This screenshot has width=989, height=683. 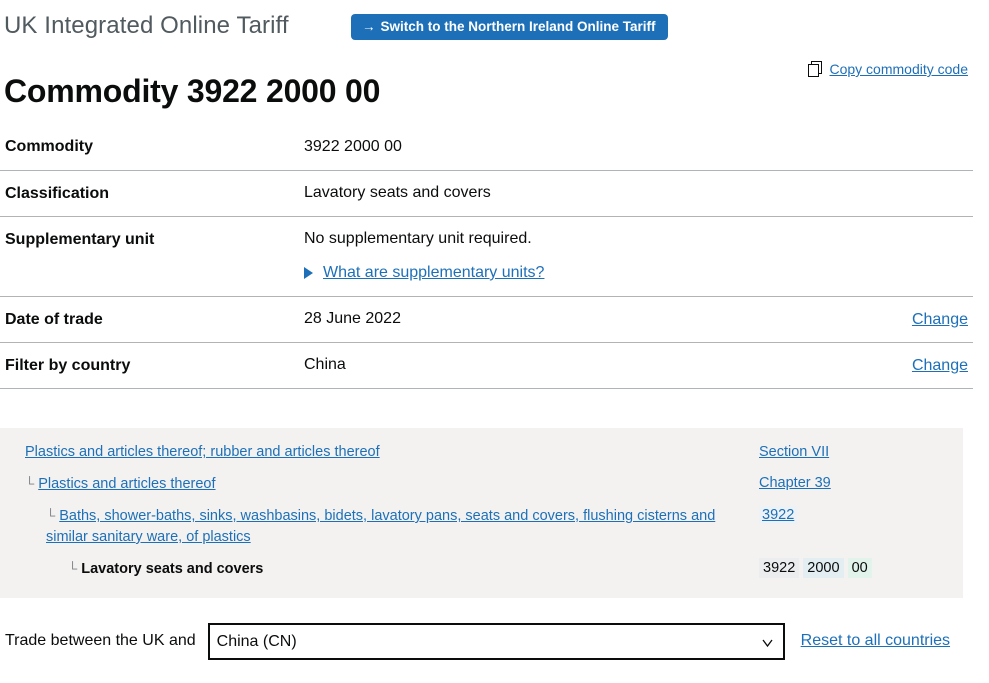 What do you see at coordinates (100, 640) in the screenshot?
I see `trade-between-label: Trade between the UK and` at bounding box center [100, 640].